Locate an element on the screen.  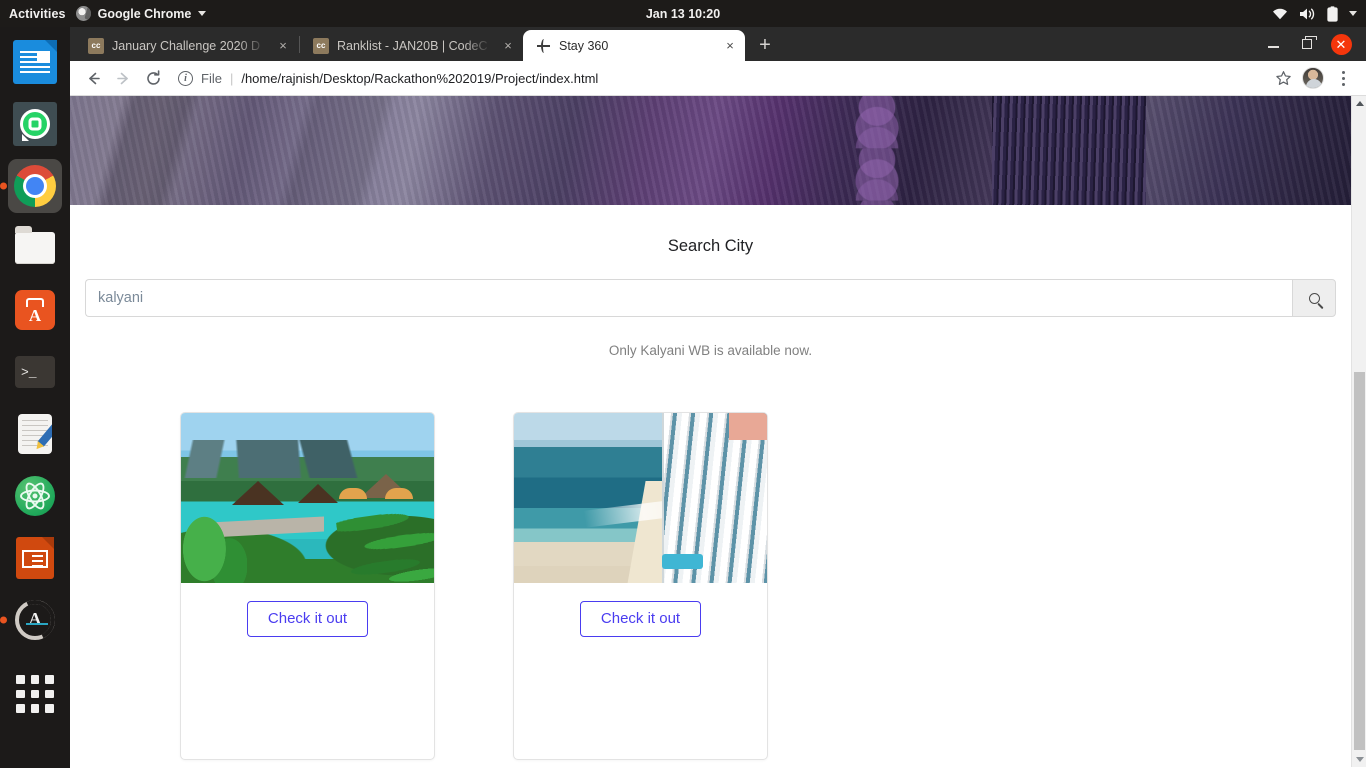
dock-item-libreoffice-impress is located at coordinates (35, 558).